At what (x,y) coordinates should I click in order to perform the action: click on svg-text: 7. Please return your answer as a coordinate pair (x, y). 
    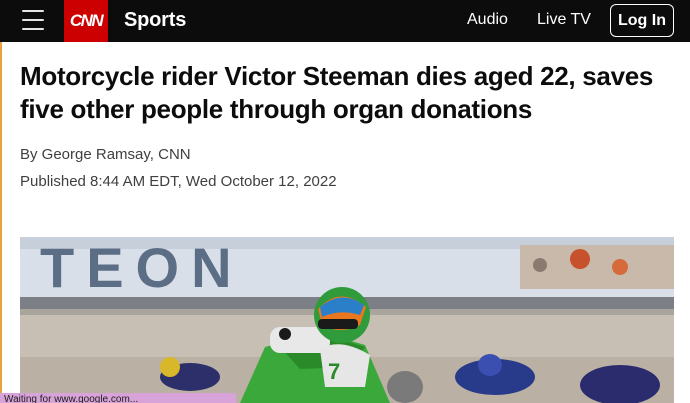
    Looking at the image, I should click on (334, 371).